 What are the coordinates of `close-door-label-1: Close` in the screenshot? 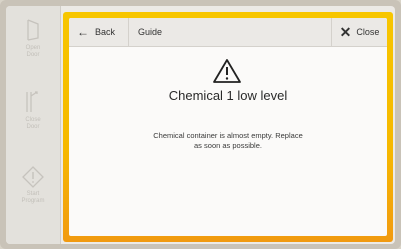 It's located at (33, 120).